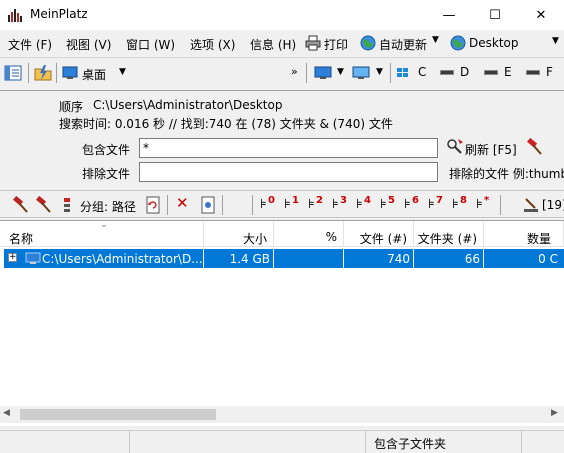 This screenshot has height=453, width=564. I want to click on refresh-icon, so click(455, 147).